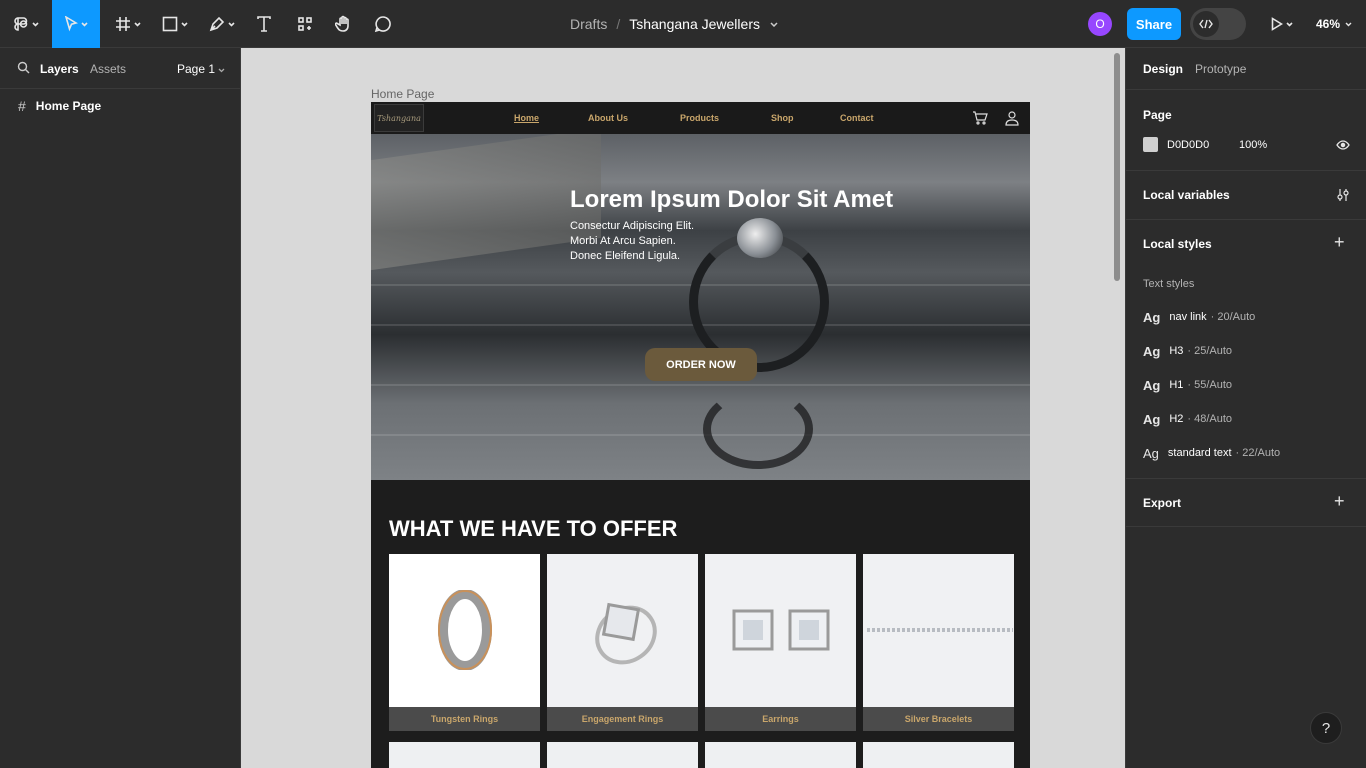 The width and height of the screenshot is (1366, 768). I want to click on variables-settings-icon, so click(1343, 195).